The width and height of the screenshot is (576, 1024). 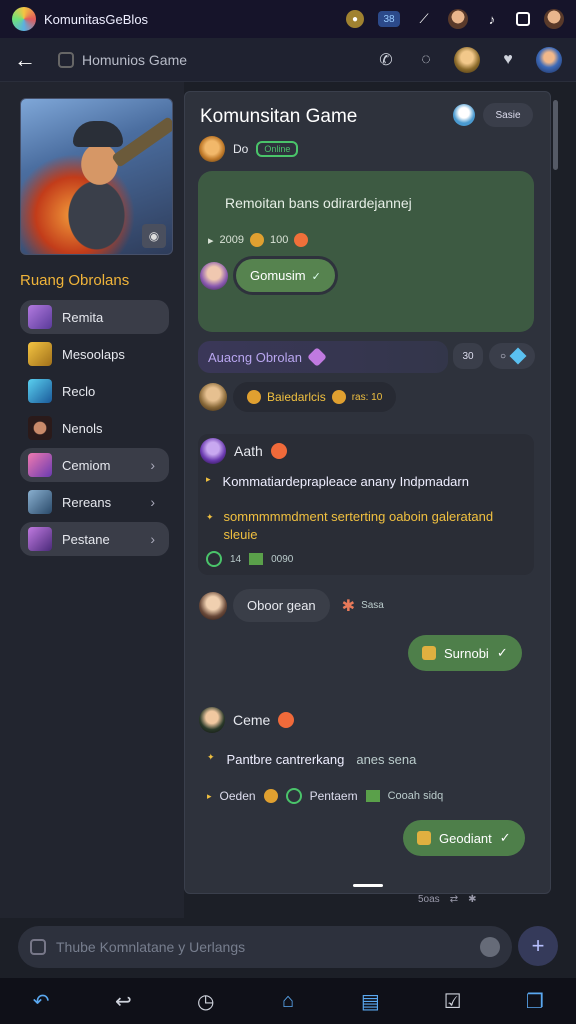 What do you see at coordinates (468, 356) in the screenshot?
I see `count-chip: 30` at bounding box center [468, 356].